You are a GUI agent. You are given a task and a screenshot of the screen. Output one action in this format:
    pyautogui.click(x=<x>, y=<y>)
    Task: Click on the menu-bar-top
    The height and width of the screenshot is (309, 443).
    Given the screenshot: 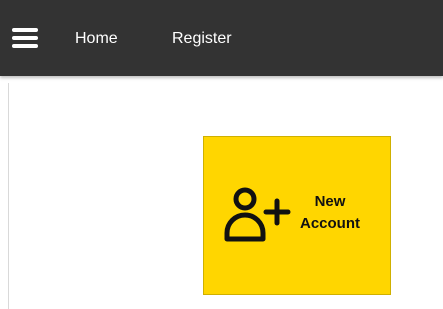 What is the action you would take?
    pyautogui.click(x=25, y=30)
    